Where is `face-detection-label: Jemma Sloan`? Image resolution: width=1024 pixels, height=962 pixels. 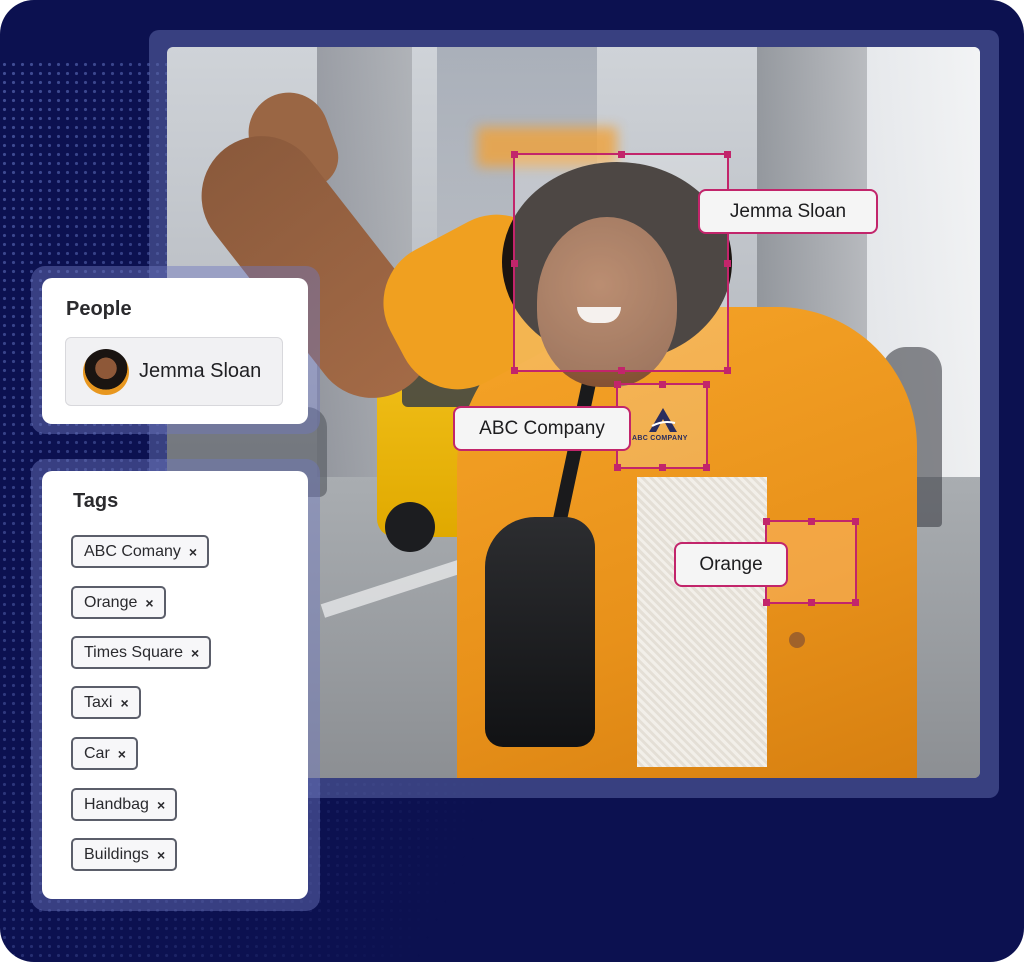 face-detection-label: Jemma Sloan is located at coordinates (788, 211).